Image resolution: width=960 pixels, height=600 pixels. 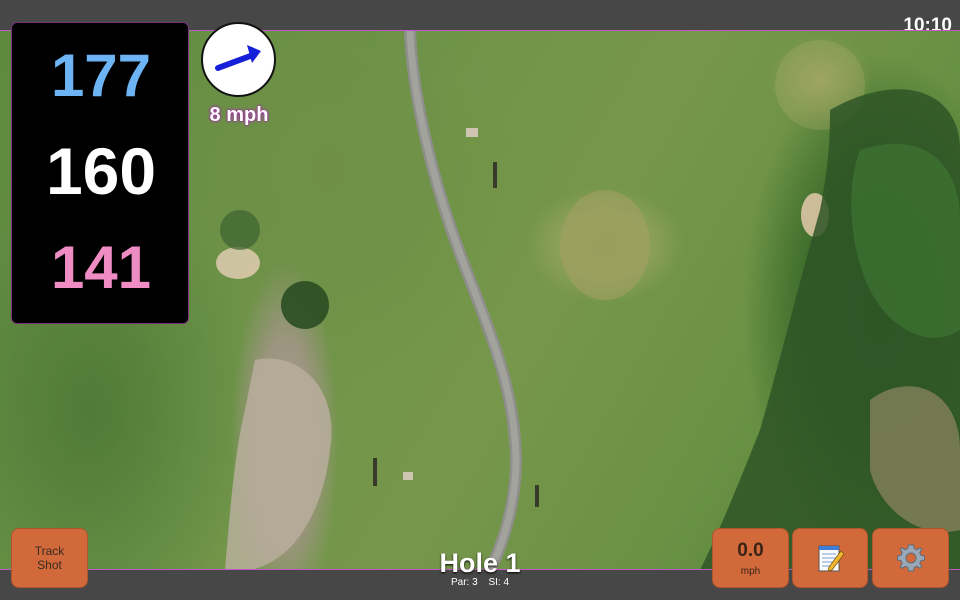 I want to click on hole-title: Hole 1, so click(x=480, y=563).